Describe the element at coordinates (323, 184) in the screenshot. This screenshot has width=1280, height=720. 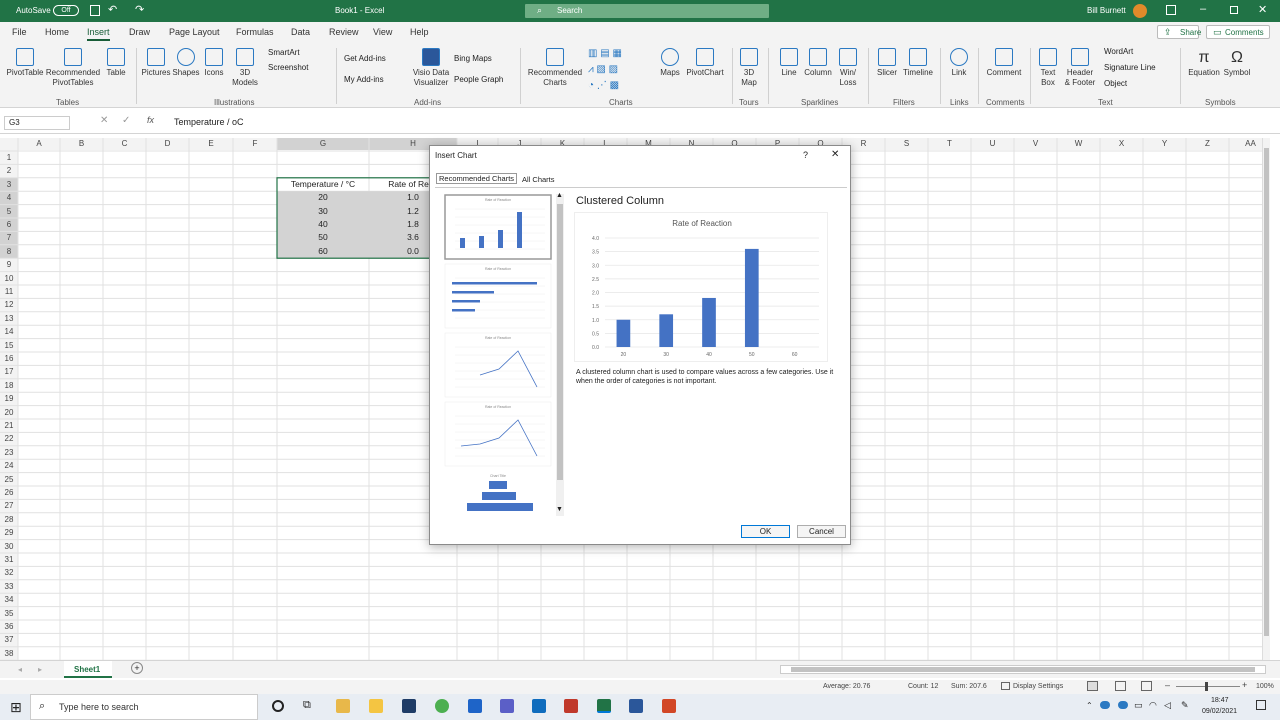
I see `cell-header-temperature: Temperature / °C` at that location.